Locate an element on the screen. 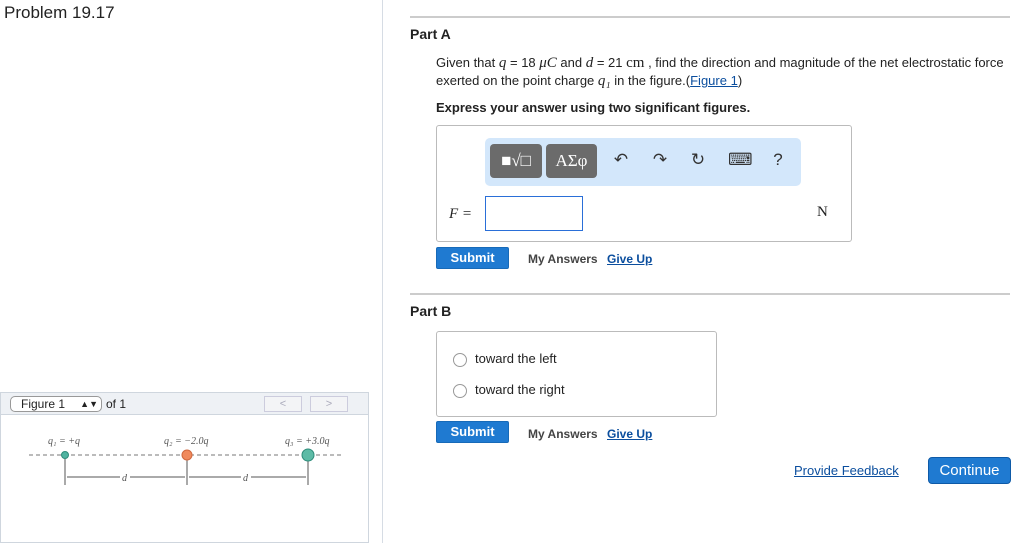  provide-feedback-link: Provide Feedback is located at coordinates (846, 470).